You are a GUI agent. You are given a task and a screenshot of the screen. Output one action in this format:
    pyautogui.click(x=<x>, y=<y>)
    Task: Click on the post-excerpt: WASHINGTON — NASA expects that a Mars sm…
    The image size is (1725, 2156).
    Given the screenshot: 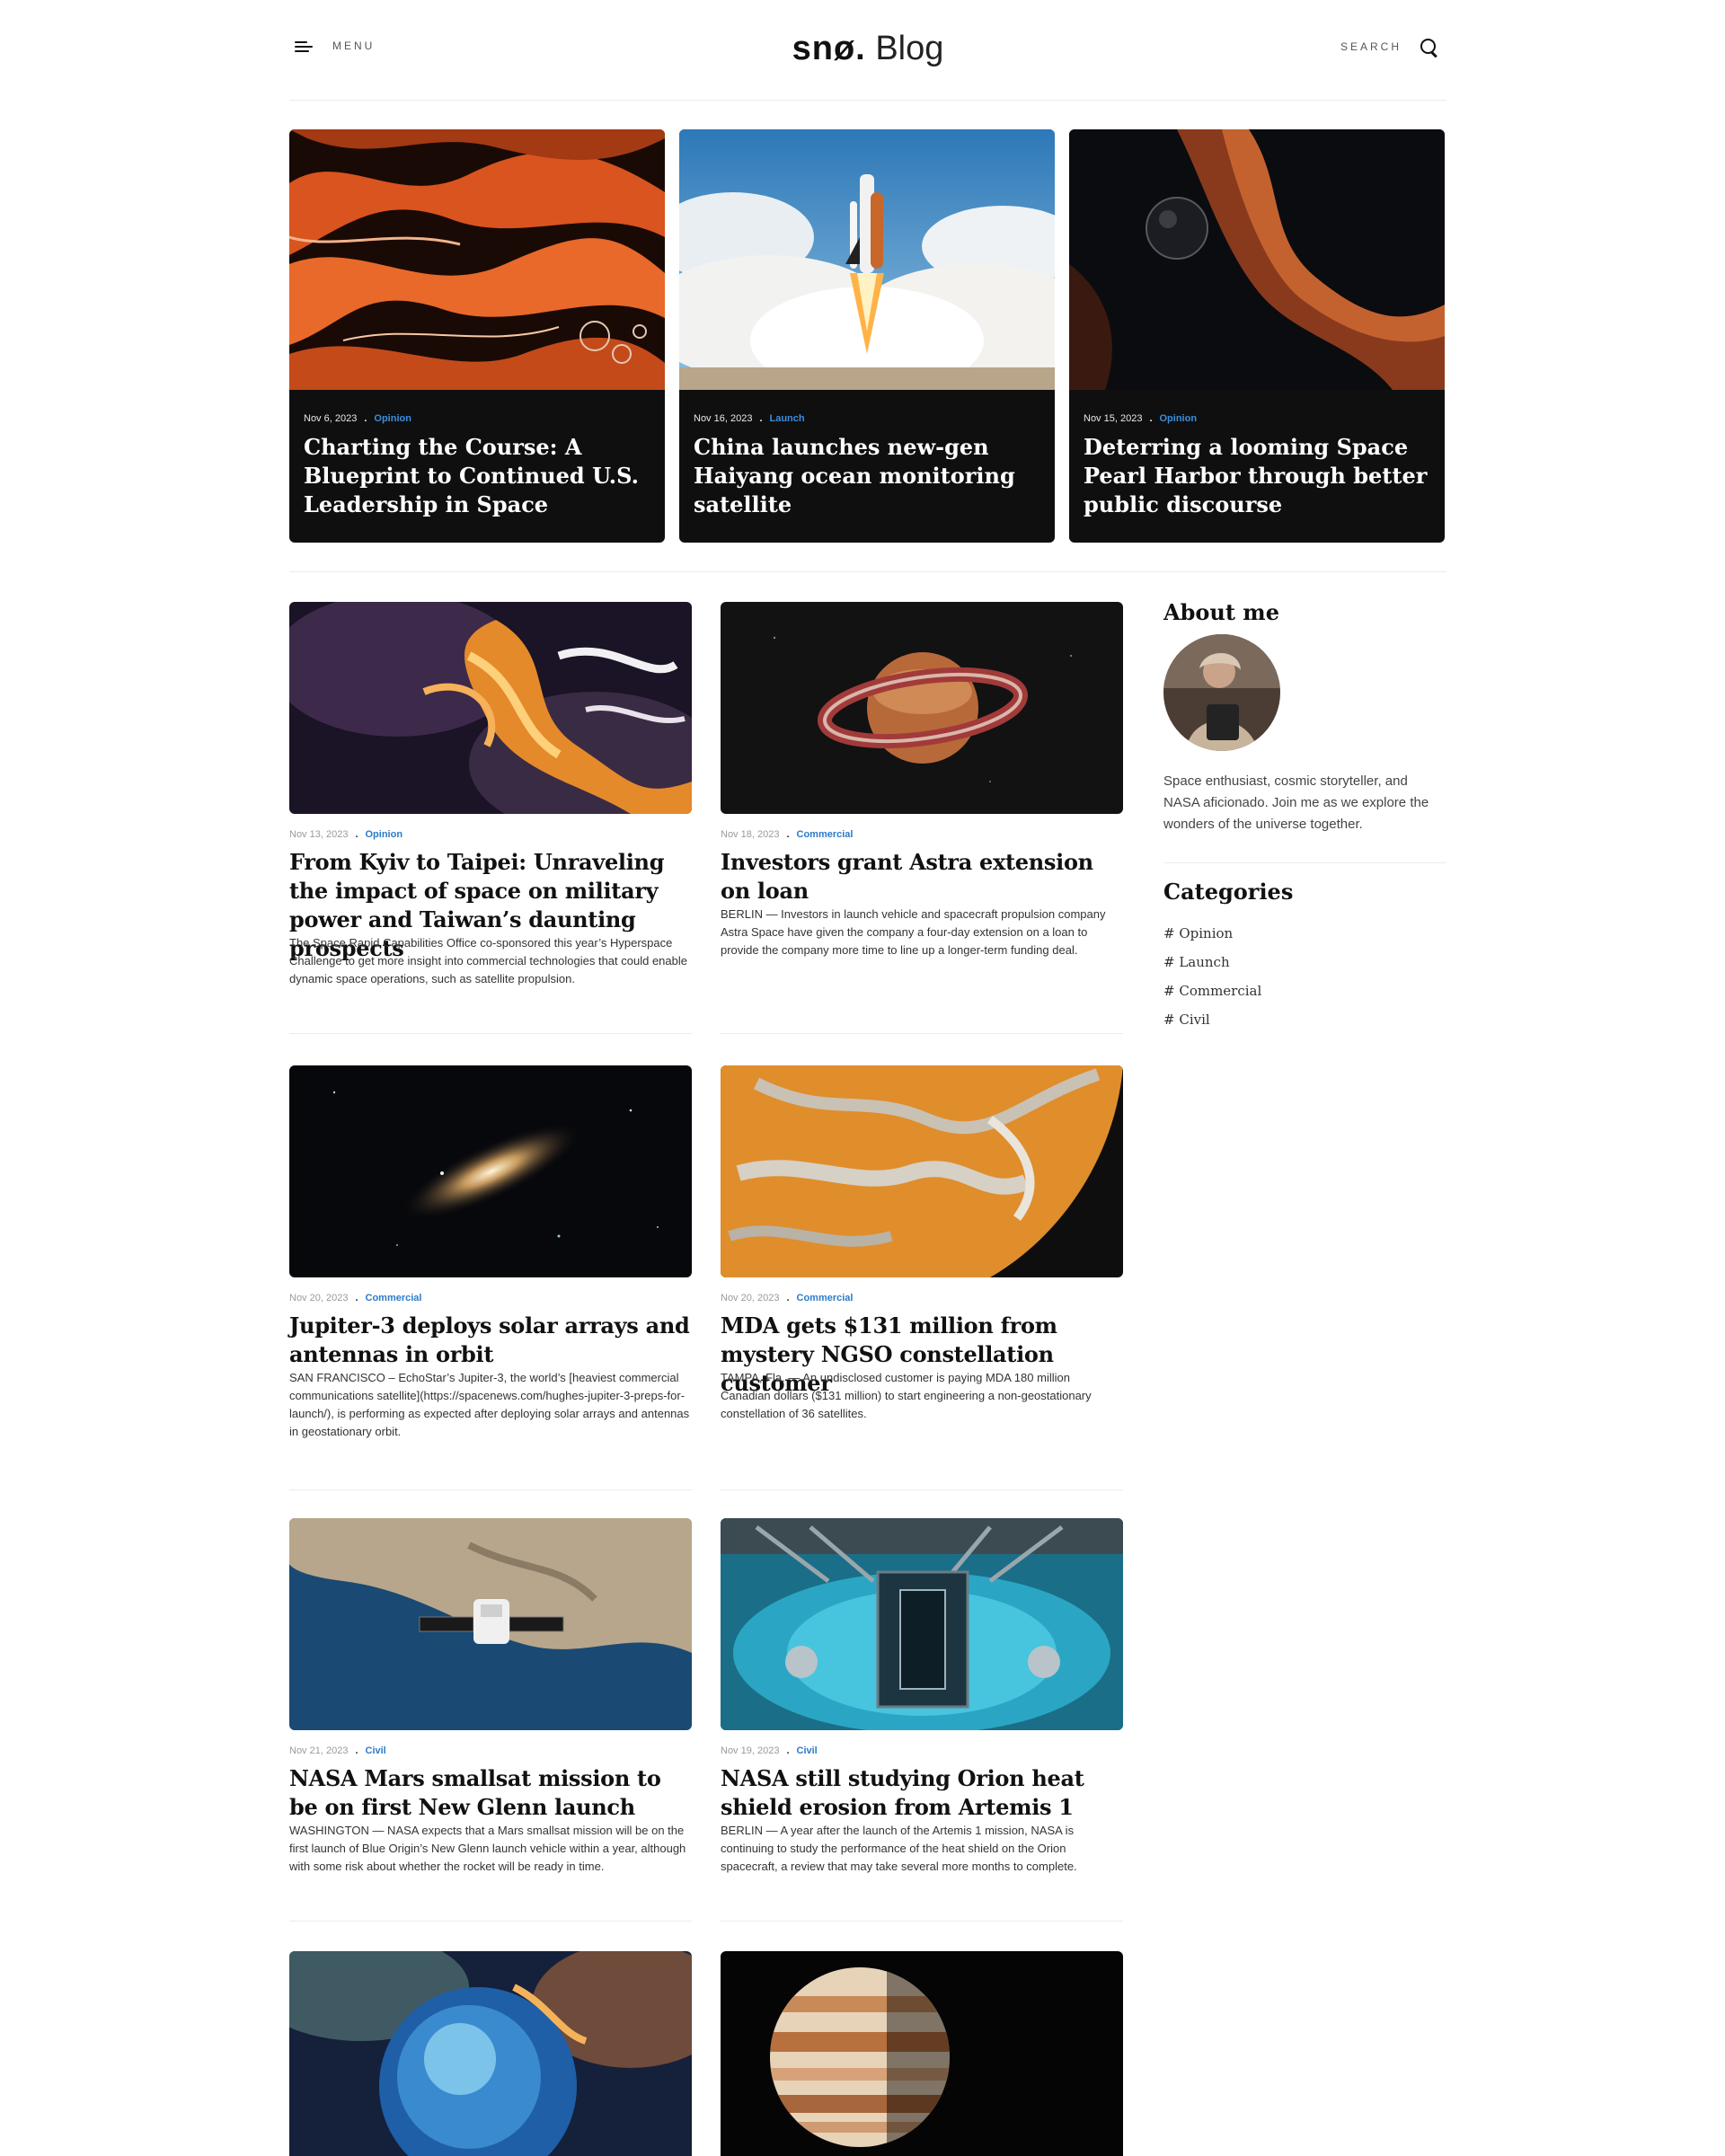 What is the action you would take?
    pyautogui.click(x=487, y=1848)
    